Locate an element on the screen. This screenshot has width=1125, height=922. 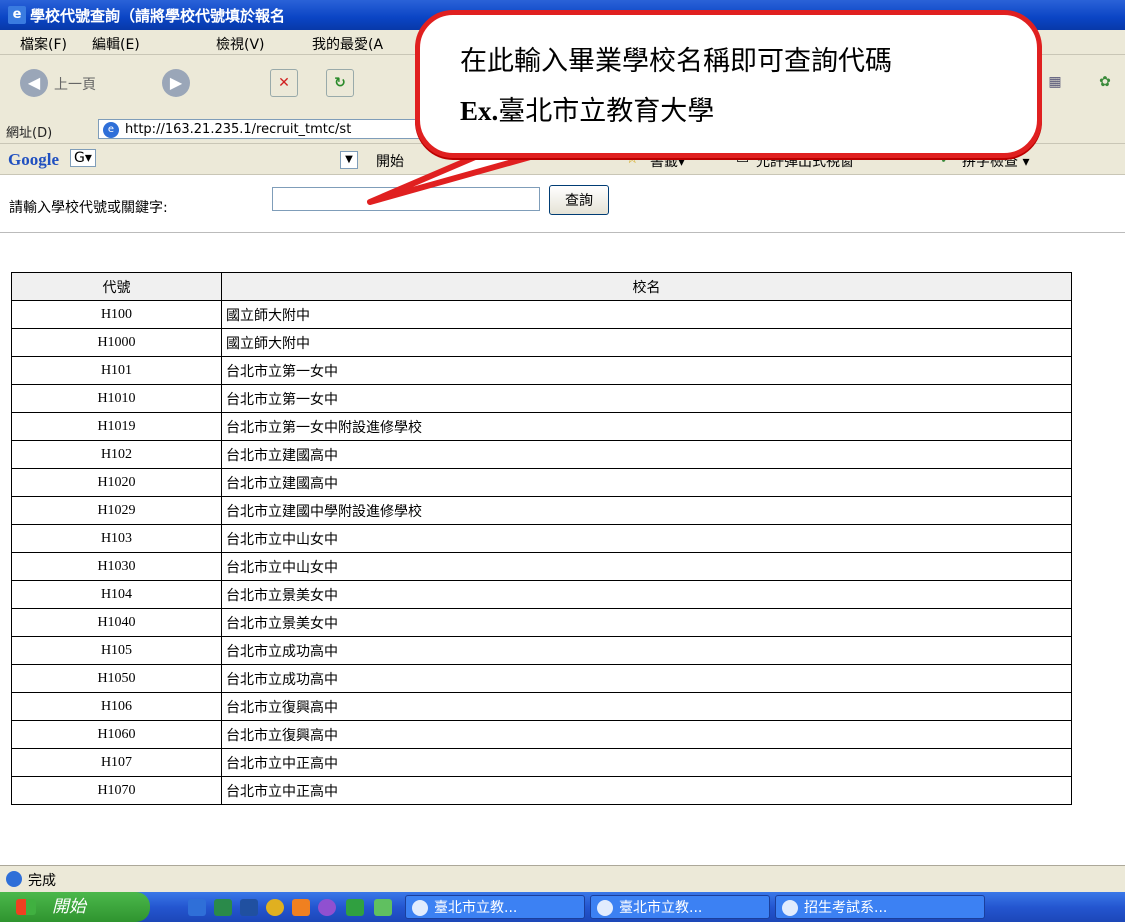
table-row: H102 台北市立建國高中 is located at coordinates (541, 454).